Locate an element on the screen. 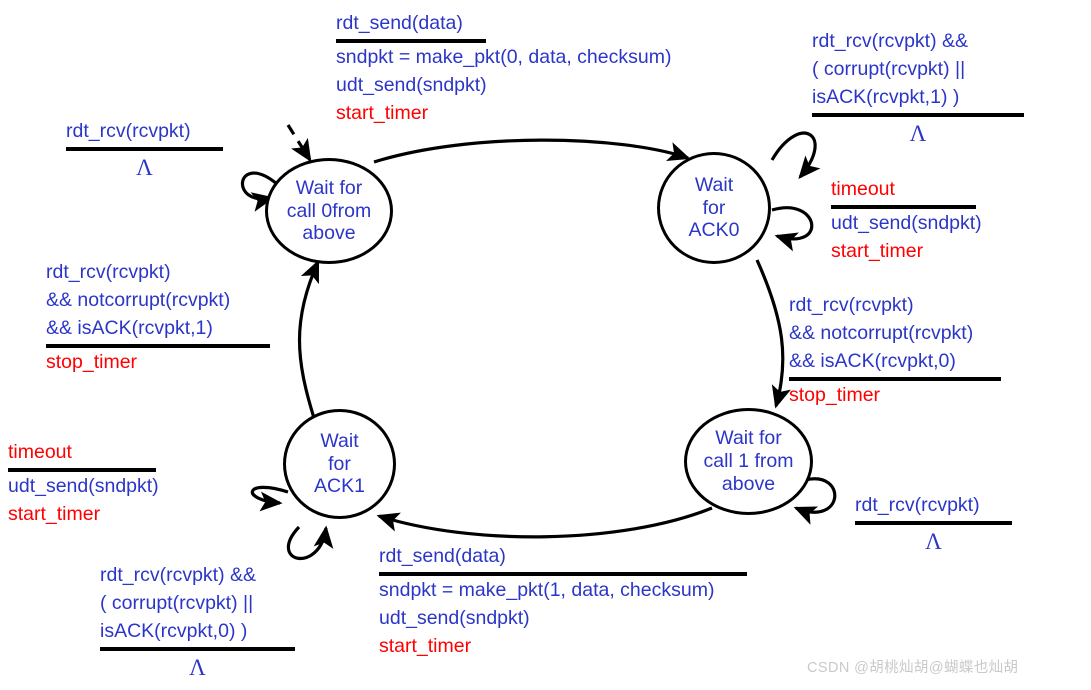  state-wait-for-ack1: Wait for ACK1 is located at coordinates (339, 464).